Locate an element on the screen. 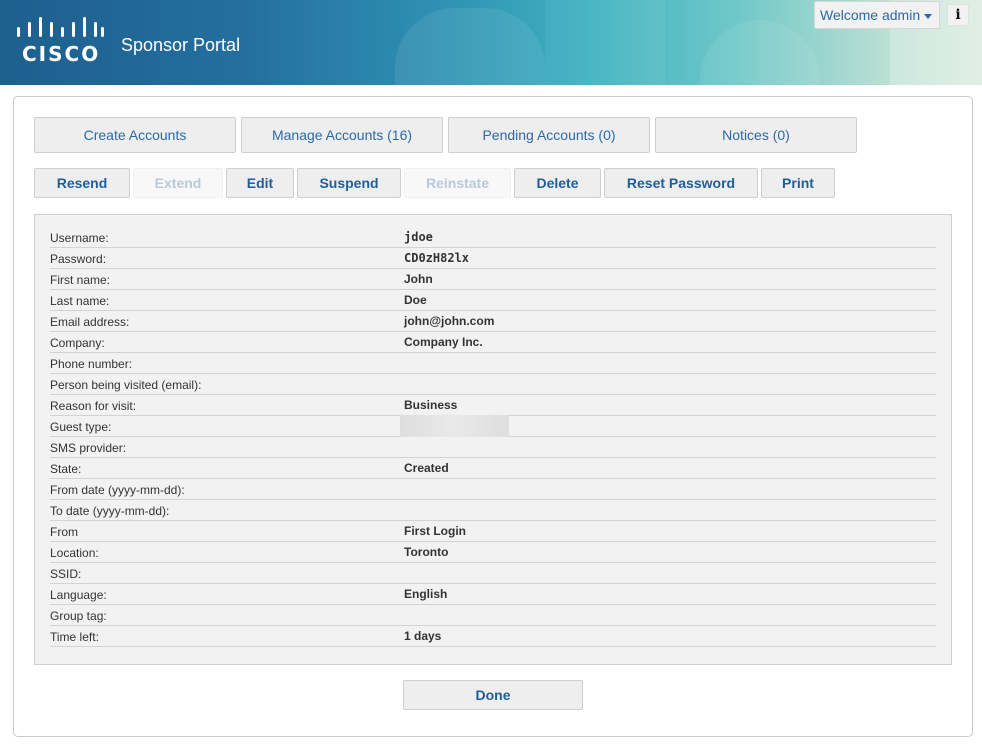 The image size is (982, 745). portal-title: Sponsor Portal is located at coordinates (181, 45).